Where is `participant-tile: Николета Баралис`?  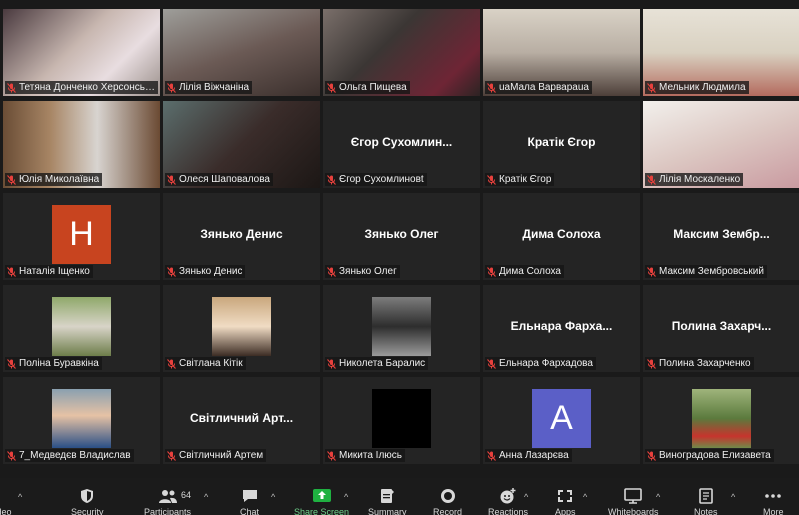
participant-tile: Николета Баралис is located at coordinates (401, 328).